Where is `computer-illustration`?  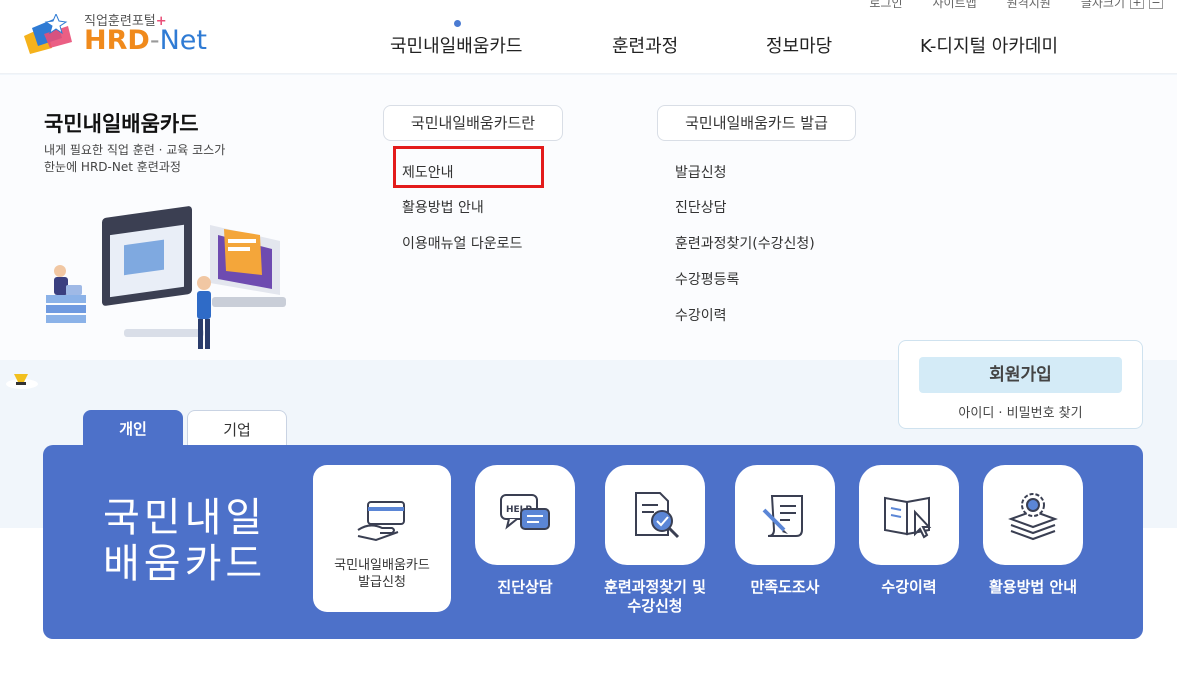 computer-illustration is located at coordinates (166, 277).